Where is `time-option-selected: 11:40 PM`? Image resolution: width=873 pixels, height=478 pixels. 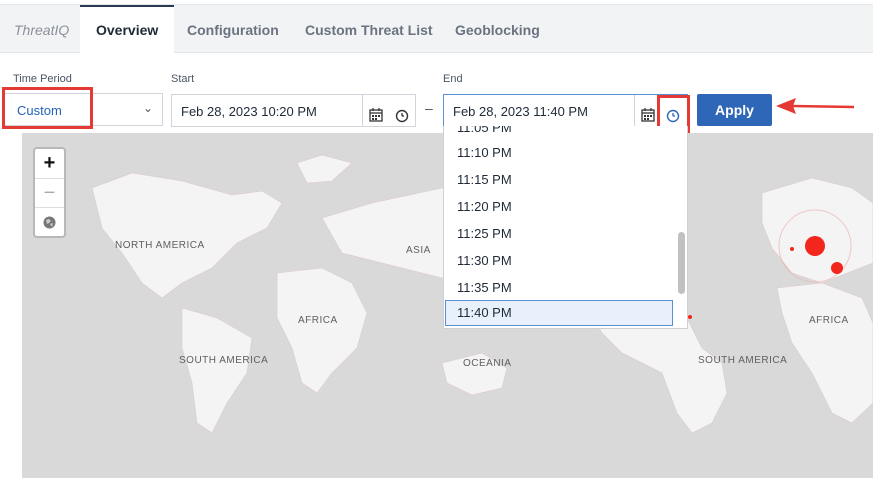
time-option-selected: 11:40 PM is located at coordinates (559, 313).